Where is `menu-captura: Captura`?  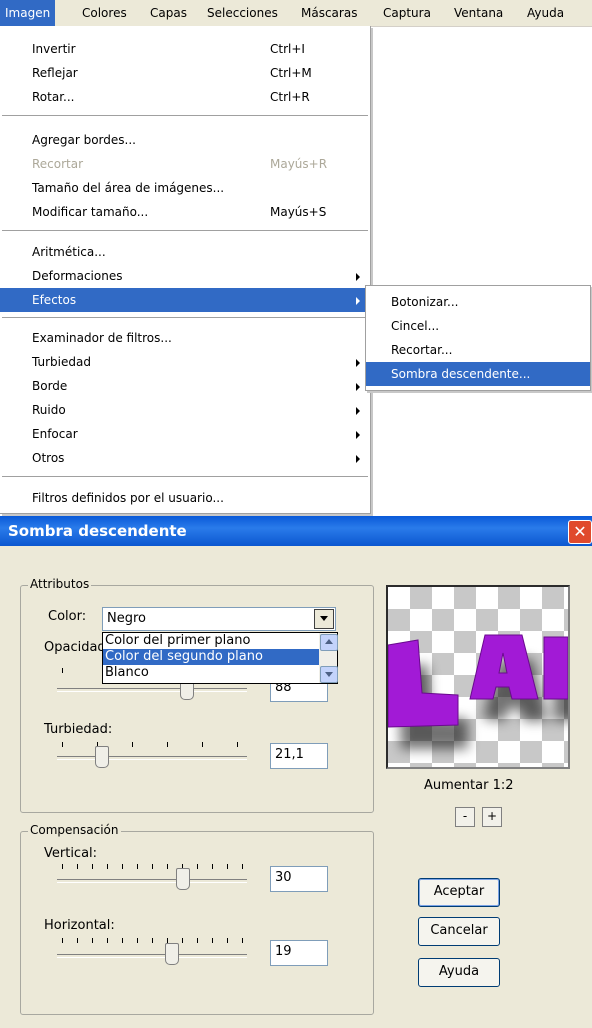 menu-captura: Captura is located at coordinates (407, 13).